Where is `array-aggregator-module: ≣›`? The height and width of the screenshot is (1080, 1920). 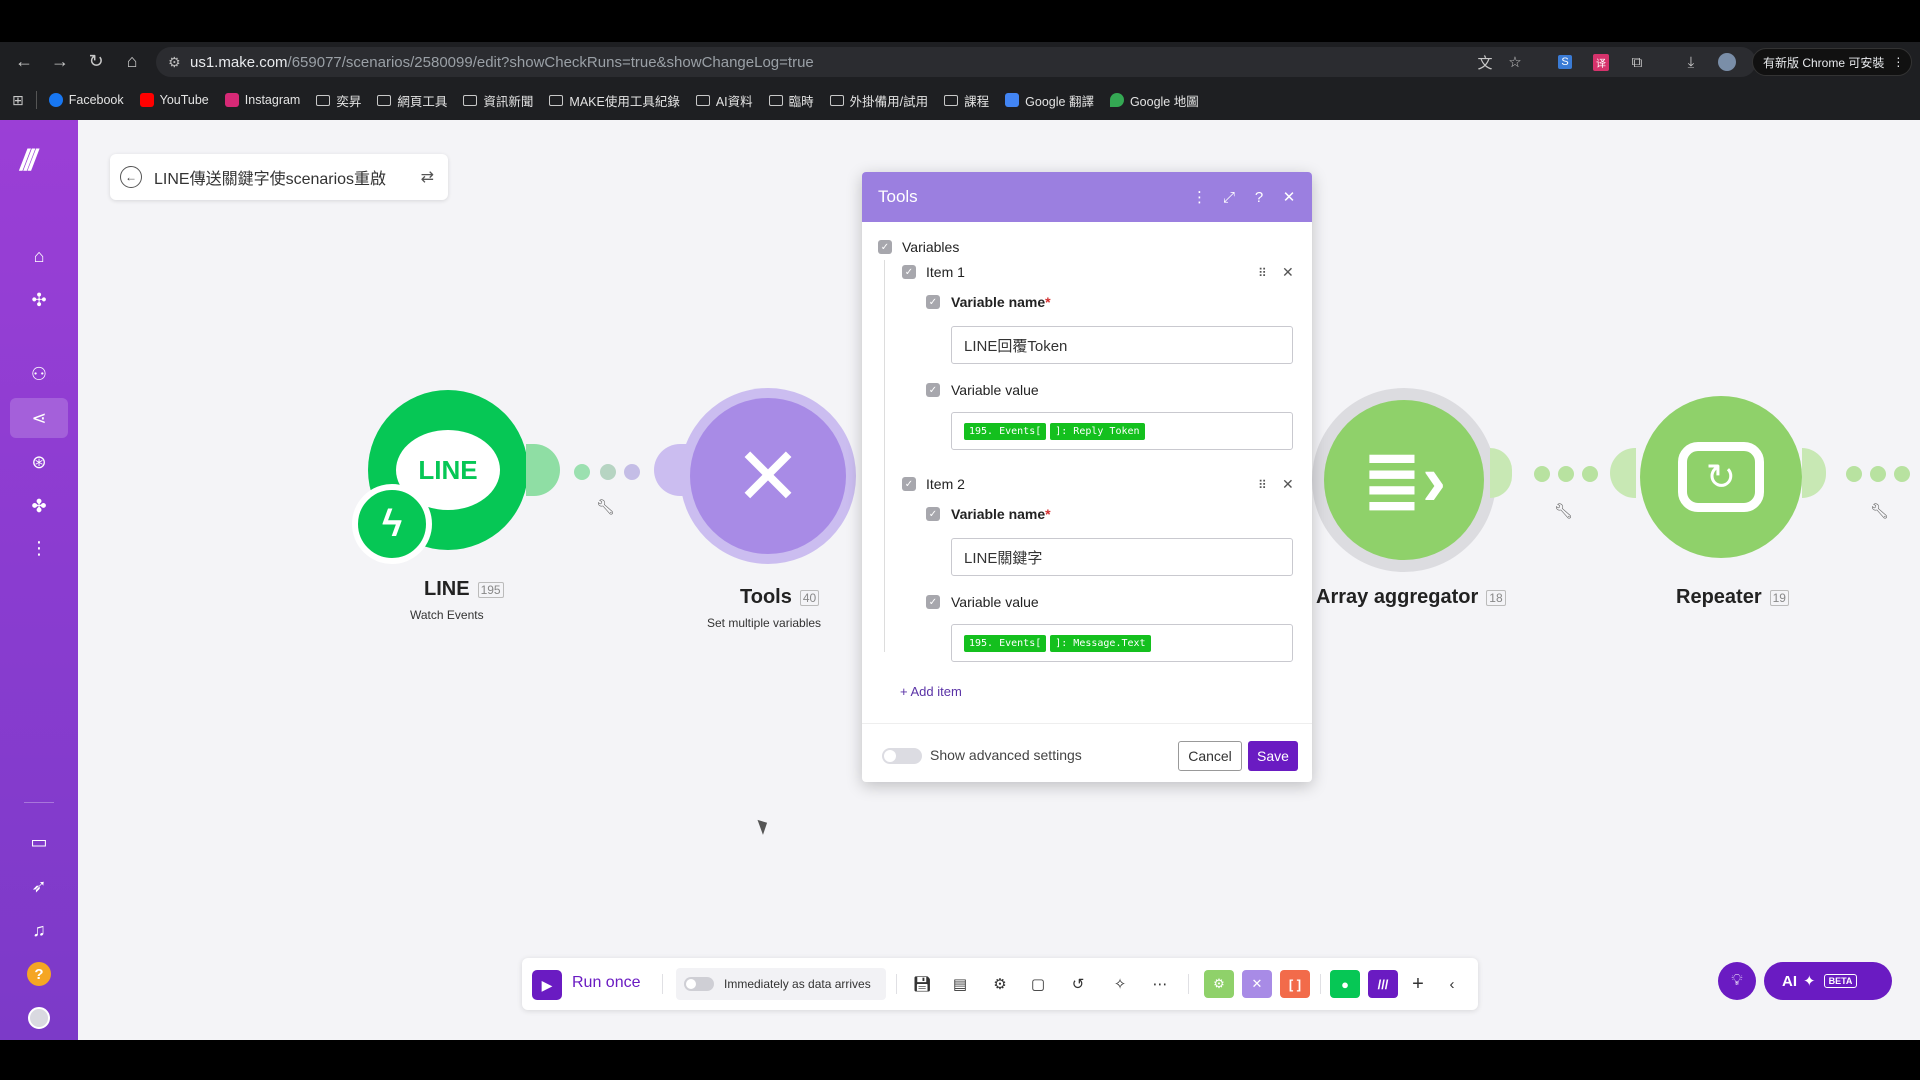 array-aggregator-module: ≣› is located at coordinates (1404, 480).